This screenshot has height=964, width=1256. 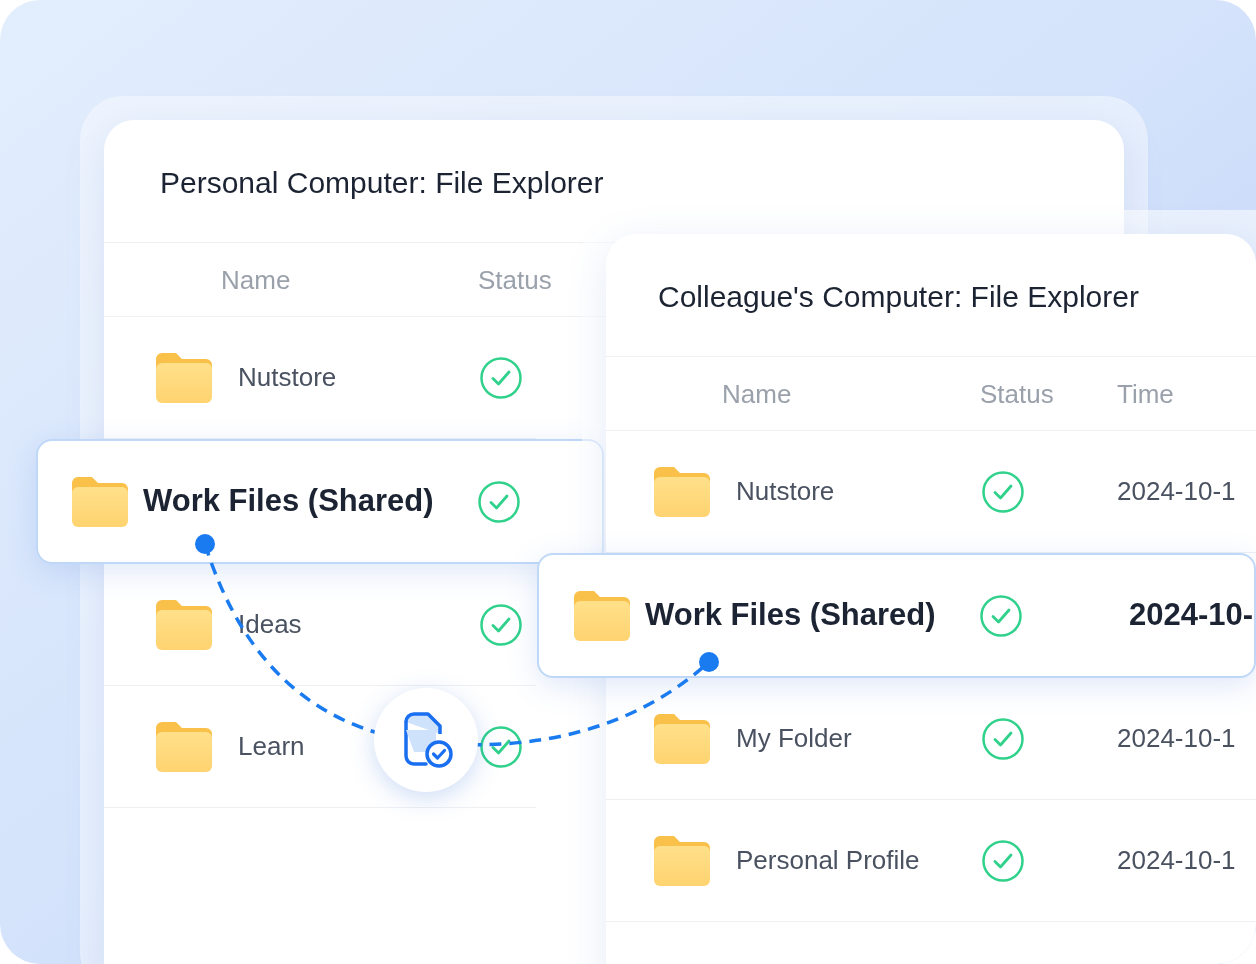 I want to click on folder-name: Learn, so click(x=271, y=746).